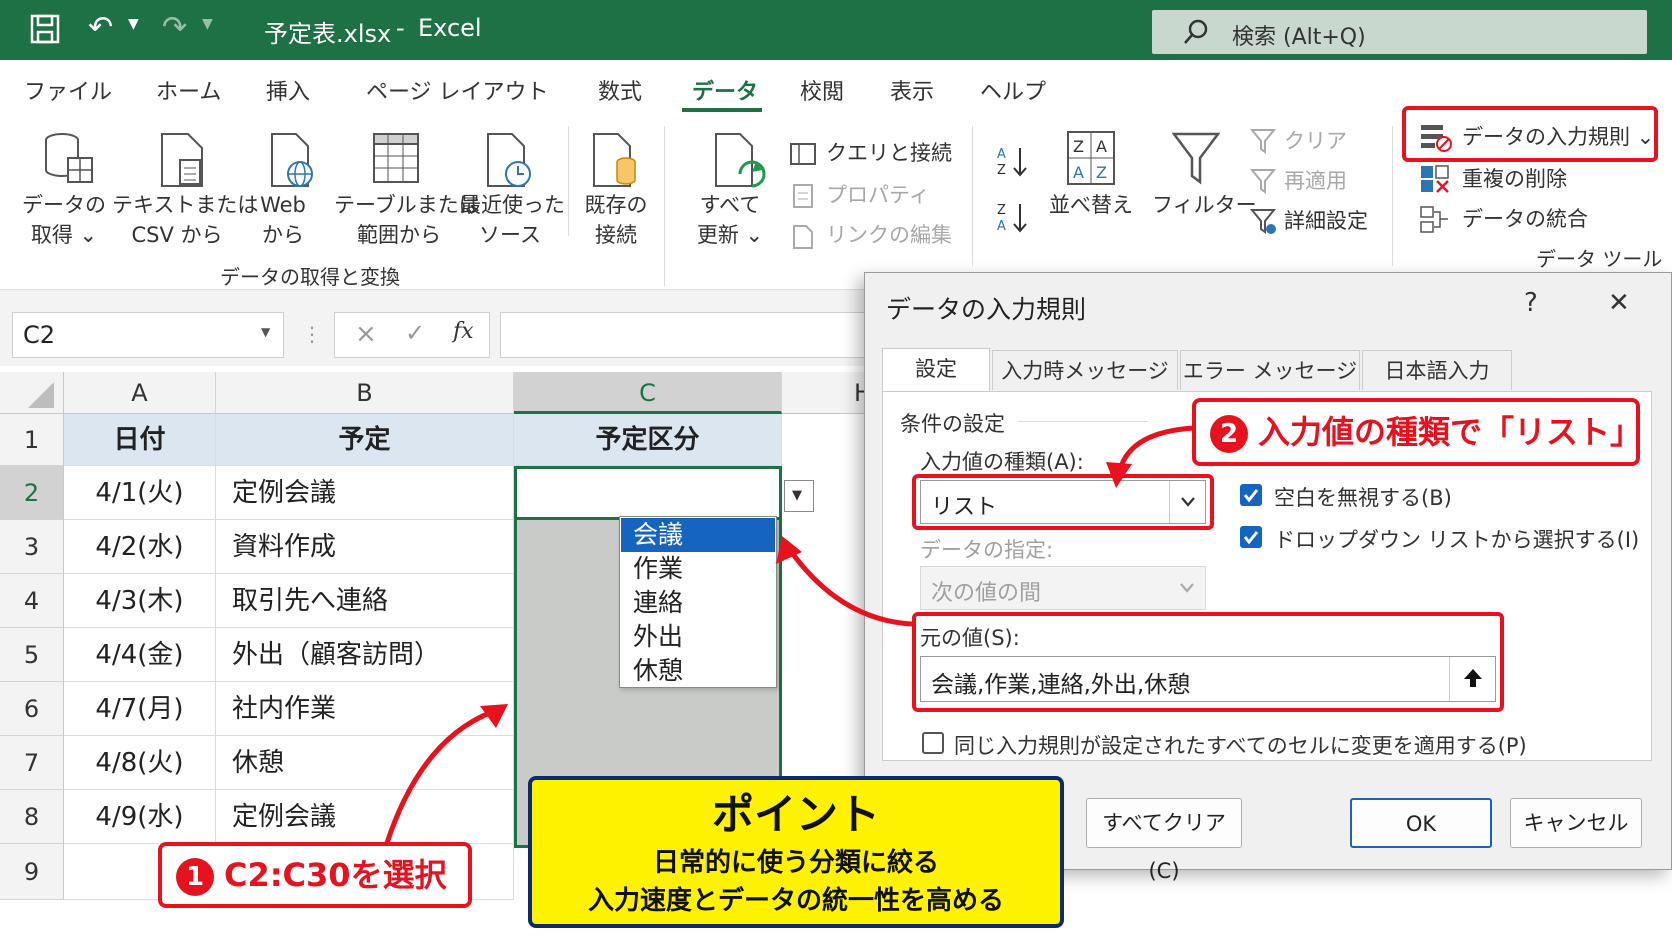 The height and width of the screenshot is (941, 1672). Describe the element at coordinates (335, 875) in the screenshot. I see `step1-text: C2:C30を選択` at that location.